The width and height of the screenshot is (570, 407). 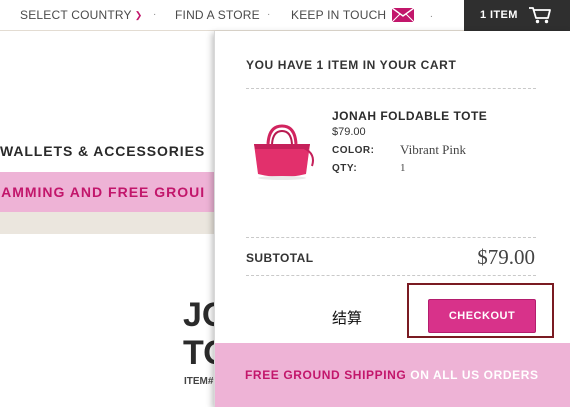 What do you see at coordinates (345, 168) in the screenshot?
I see `qty-label: QTY:` at bounding box center [345, 168].